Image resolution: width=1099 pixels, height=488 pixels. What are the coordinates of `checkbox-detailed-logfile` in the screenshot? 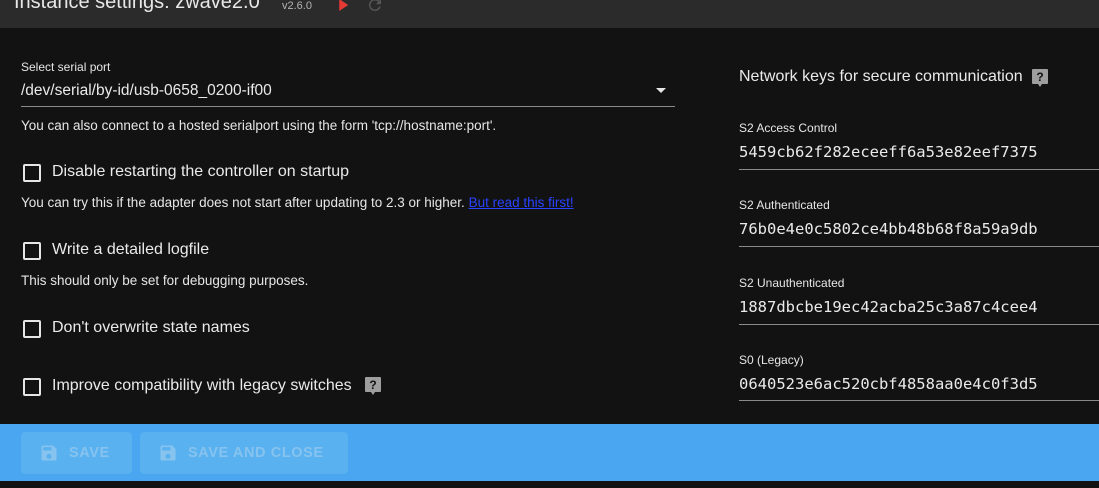 It's located at (32, 251).